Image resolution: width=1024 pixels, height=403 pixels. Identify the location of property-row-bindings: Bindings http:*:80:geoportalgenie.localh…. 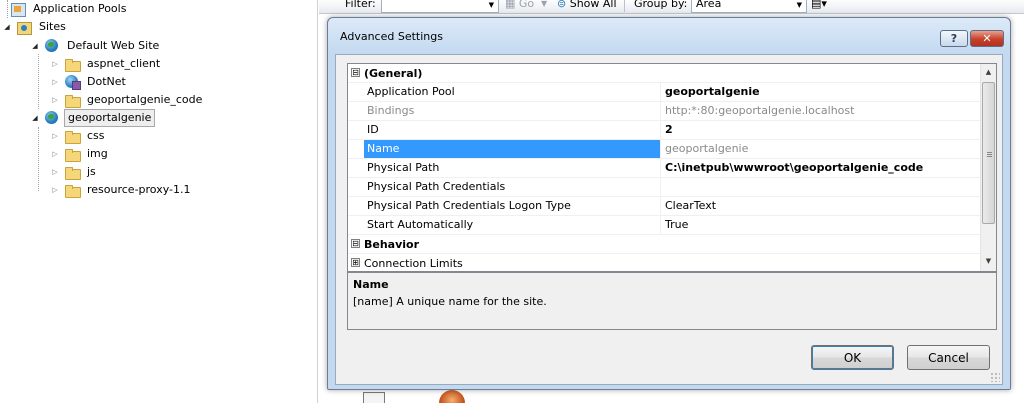
(665, 111).